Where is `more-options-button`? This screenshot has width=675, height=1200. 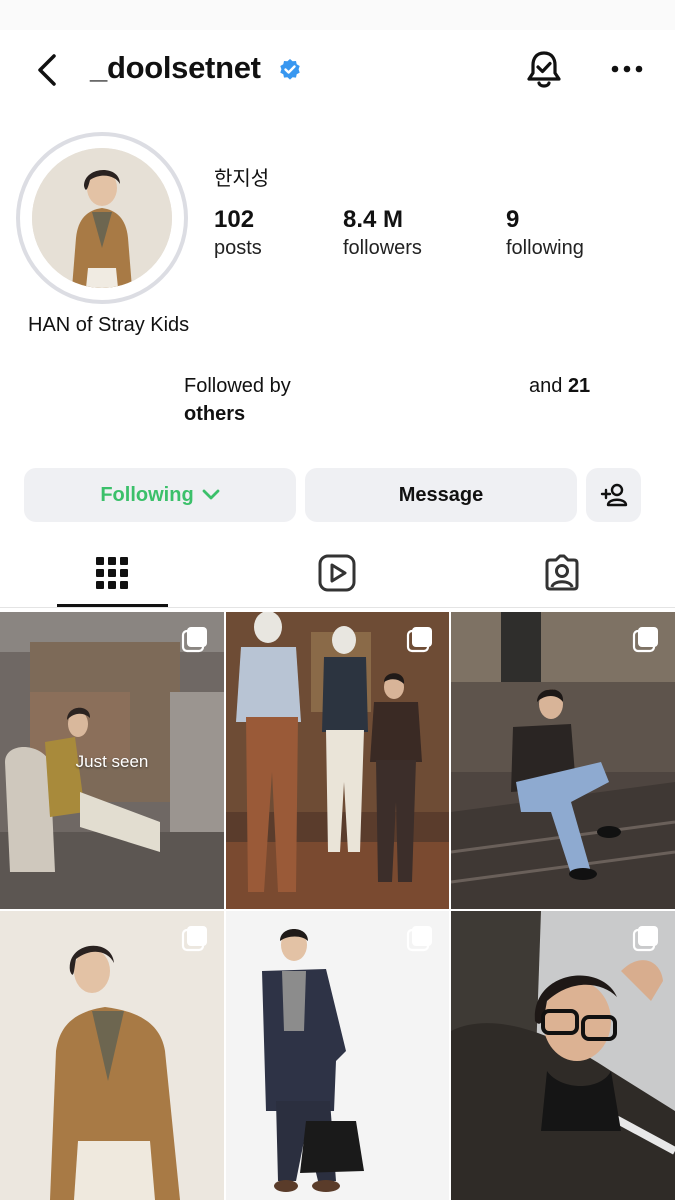 more-options-button is located at coordinates (627, 69).